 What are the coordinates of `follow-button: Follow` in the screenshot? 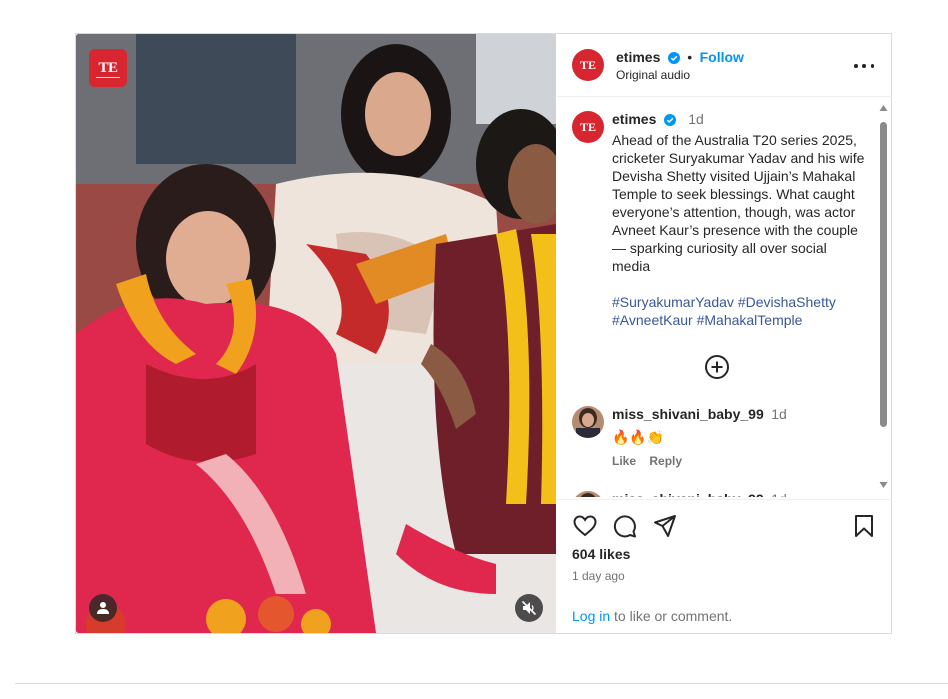 It's located at (722, 57).